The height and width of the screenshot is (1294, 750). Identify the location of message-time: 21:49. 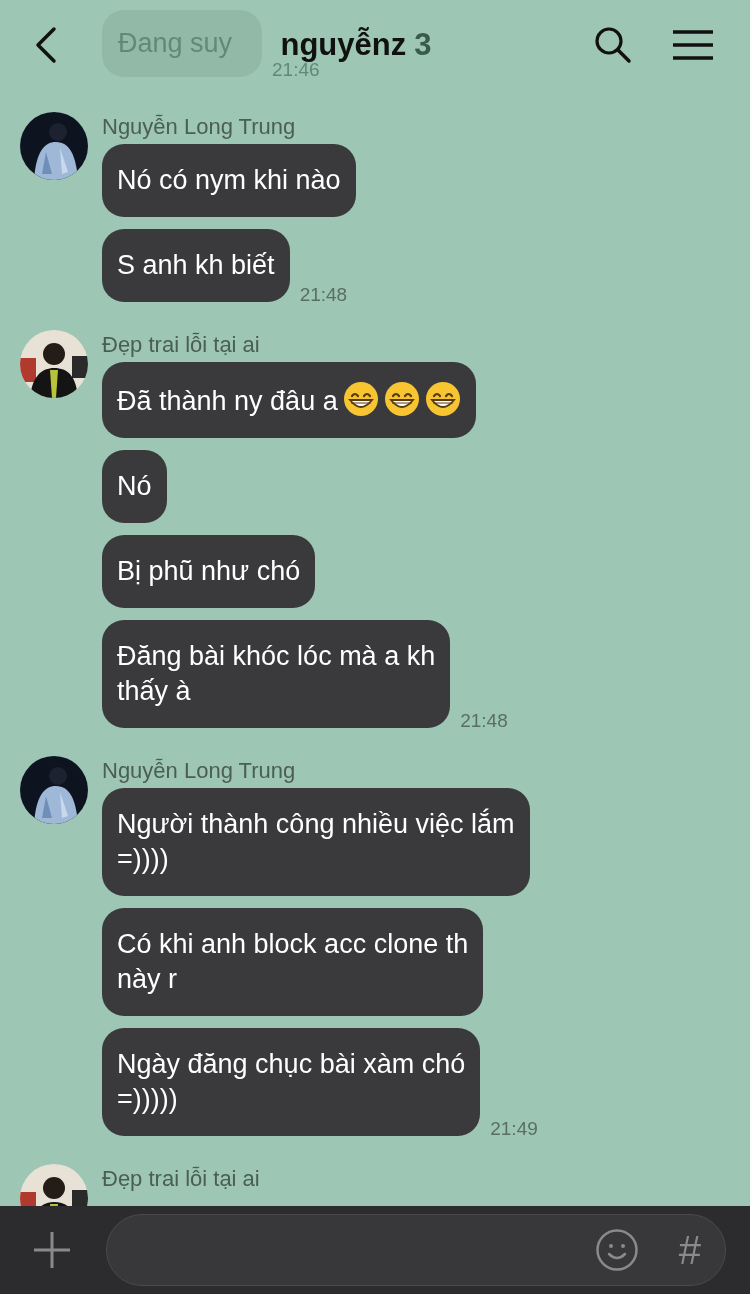
(514, 1129).